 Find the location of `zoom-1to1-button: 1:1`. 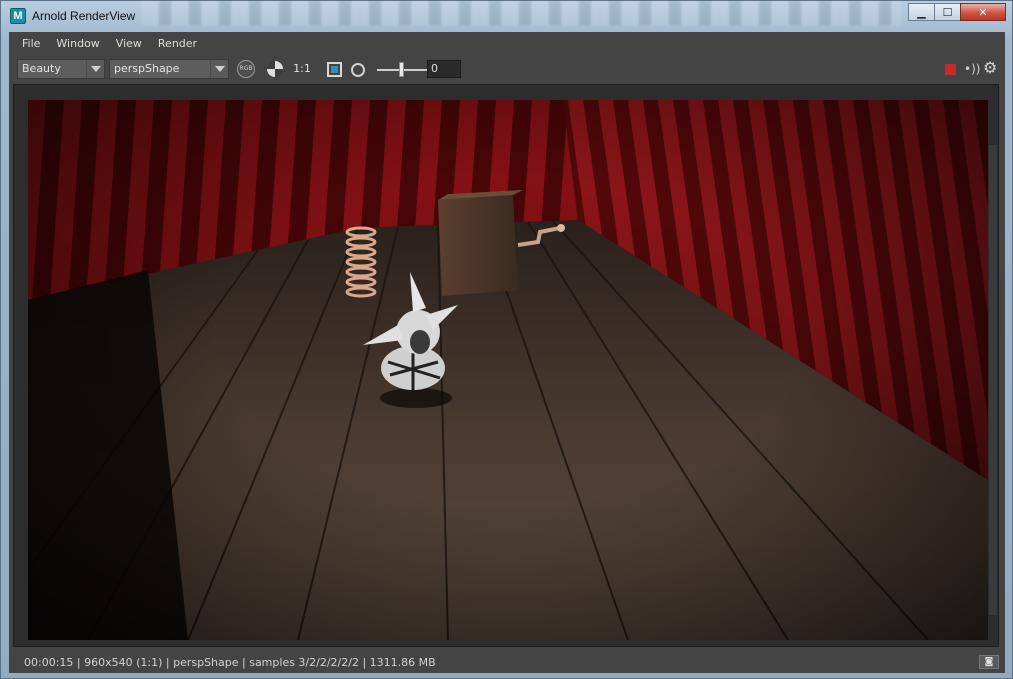

zoom-1to1-button: 1:1 is located at coordinates (302, 69).